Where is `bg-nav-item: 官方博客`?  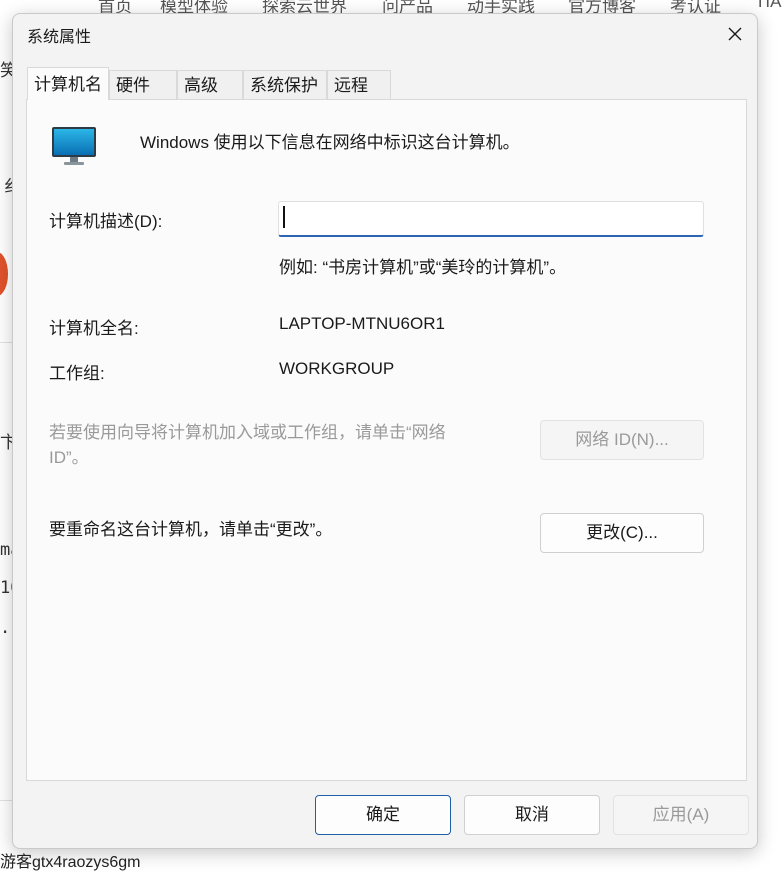
bg-nav-item: 官方博客 is located at coordinates (602, 7).